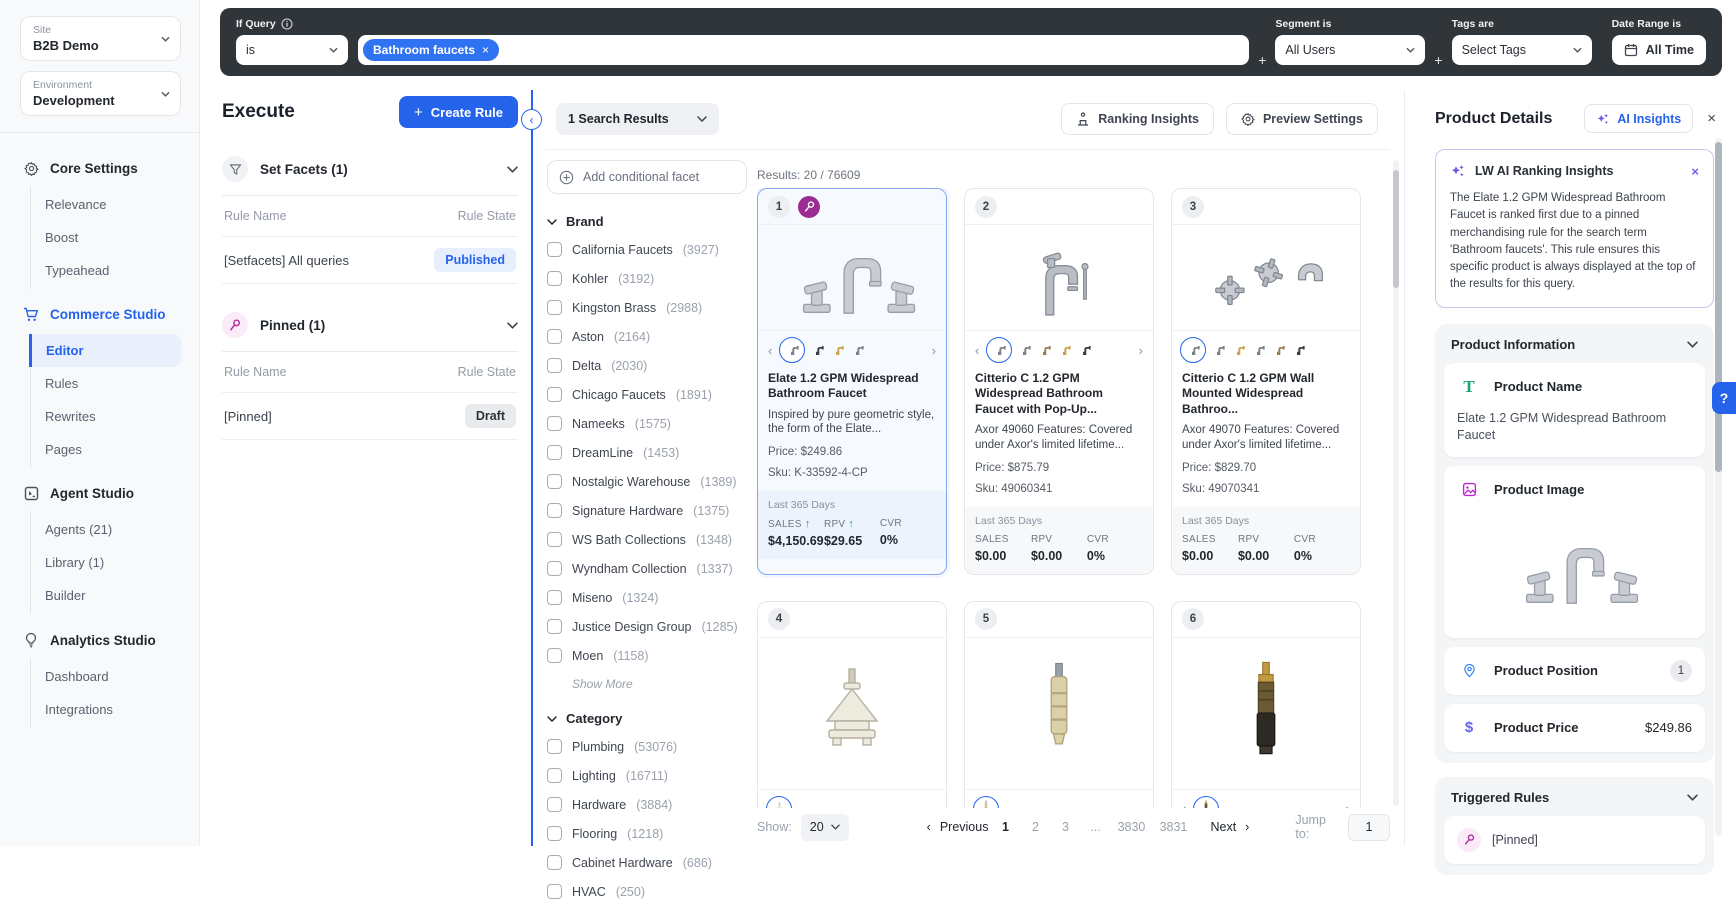 This screenshot has width=1736, height=906. I want to click on facet-option: Moen (1158), so click(647, 655).